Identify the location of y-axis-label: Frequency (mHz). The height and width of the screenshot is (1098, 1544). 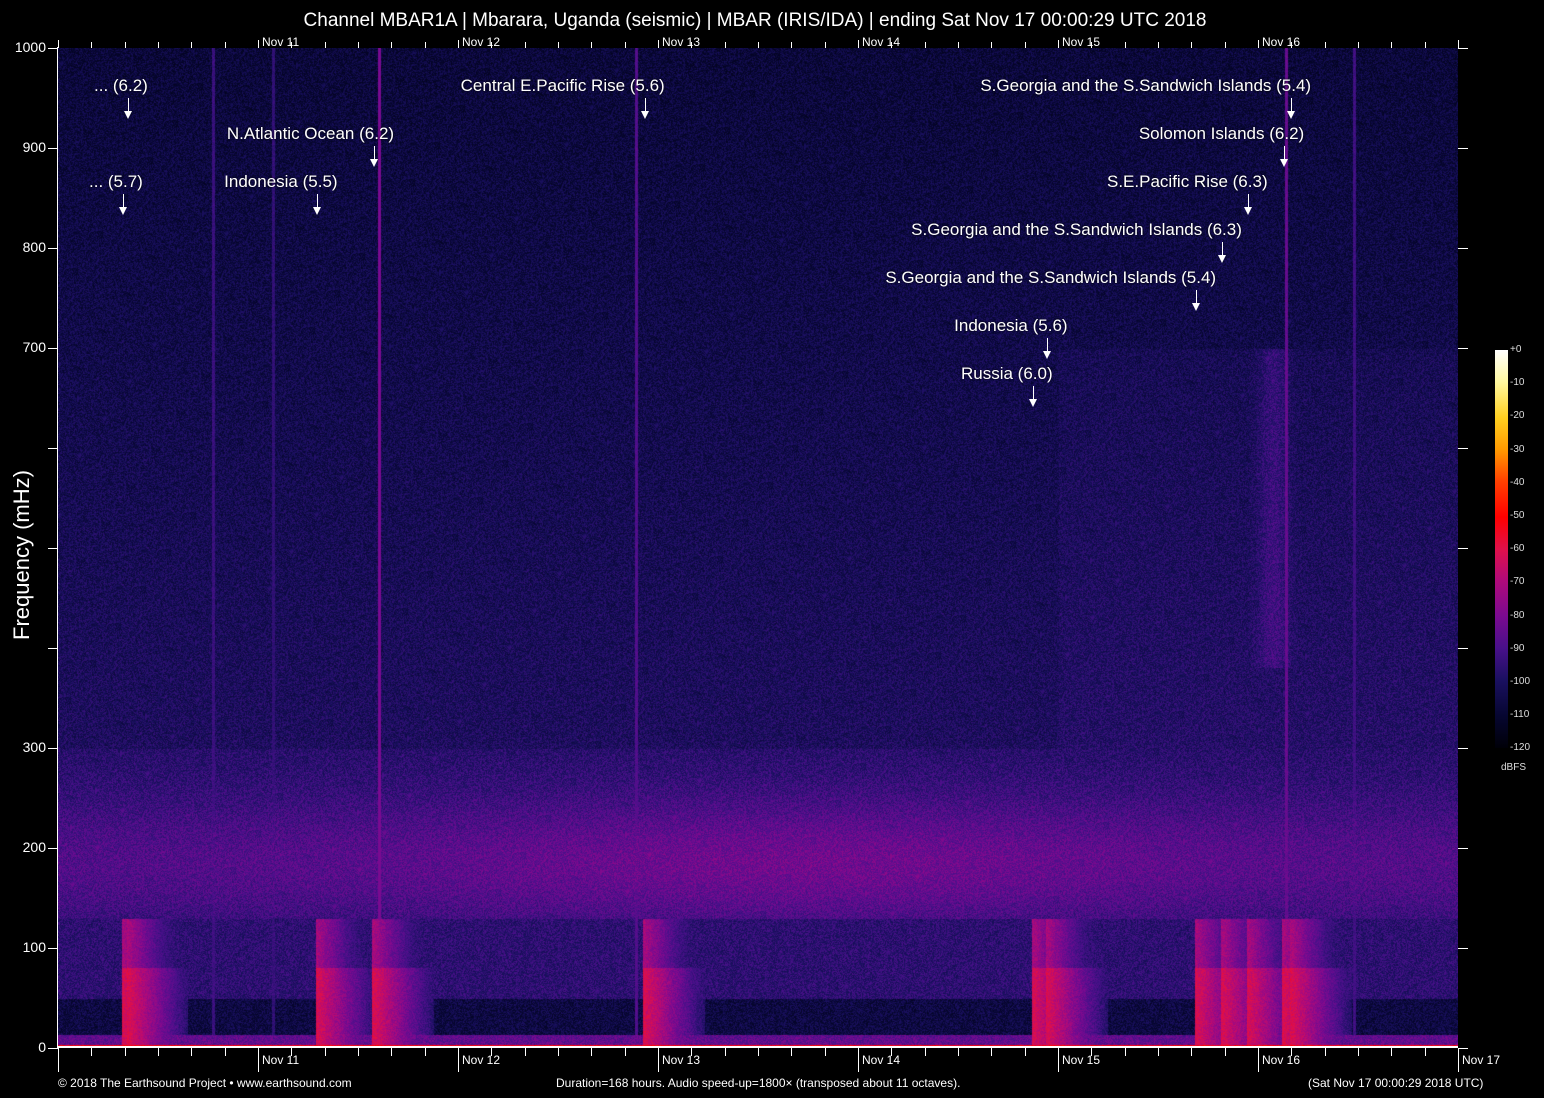
(21, 555).